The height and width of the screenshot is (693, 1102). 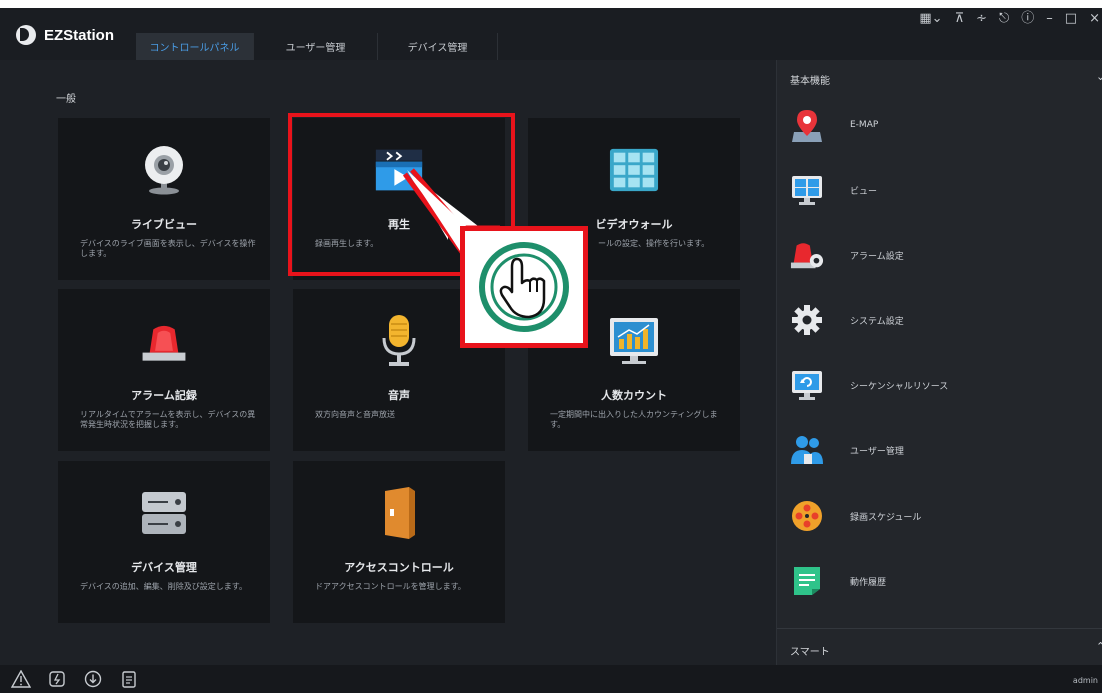 What do you see at coordinates (1099, 646) in the screenshot?
I see `chevron-up-icon: ⌃` at bounding box center [1099, 646].